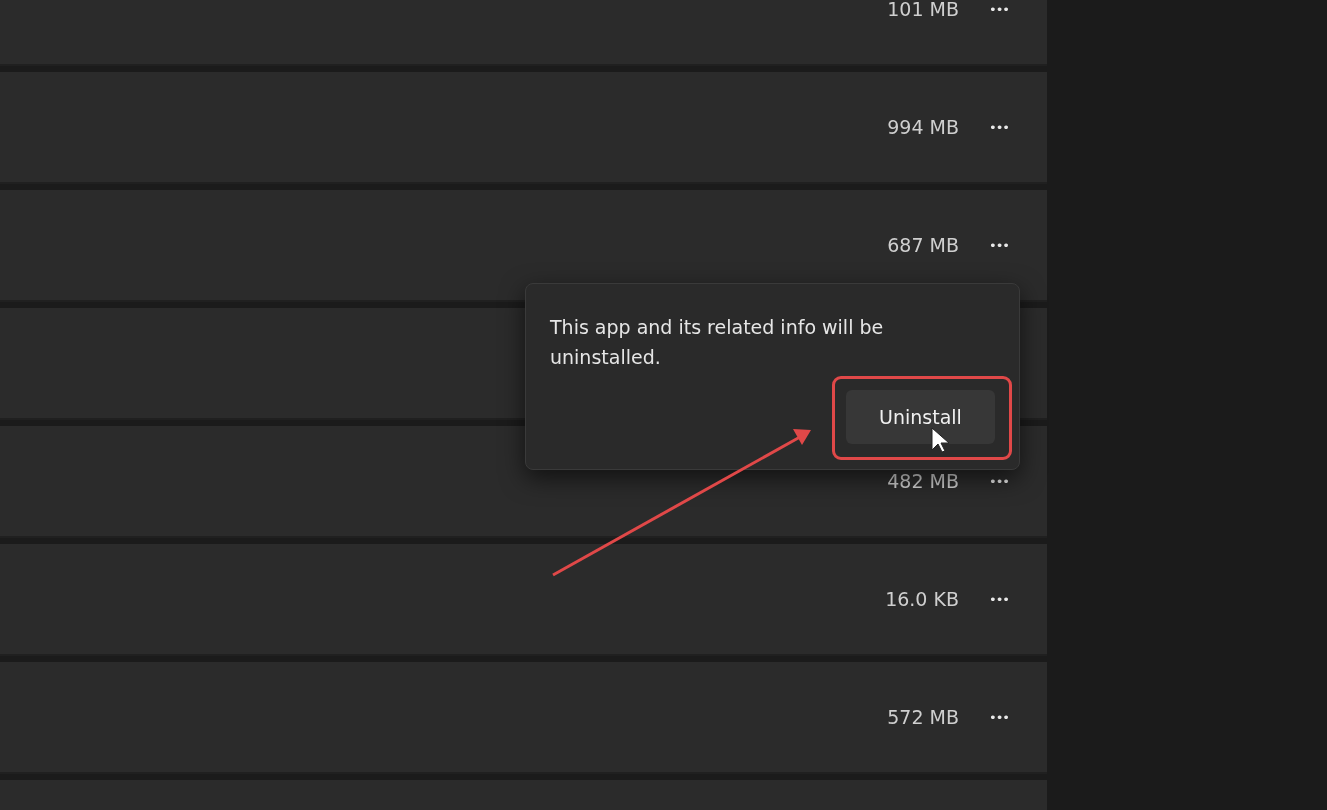  What do you see at coordinates (923, 717) in the screenshot?
I see `app-size: 572 MB` at bounding box center [923, 717].